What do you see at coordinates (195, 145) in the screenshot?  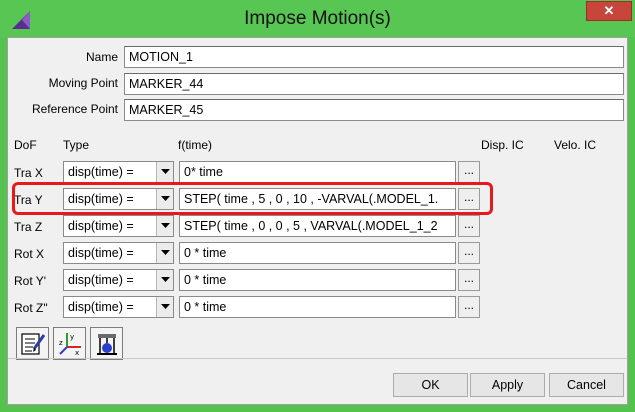 I see `ftime-column-header: f(time)` at bounding box center [195, 145].